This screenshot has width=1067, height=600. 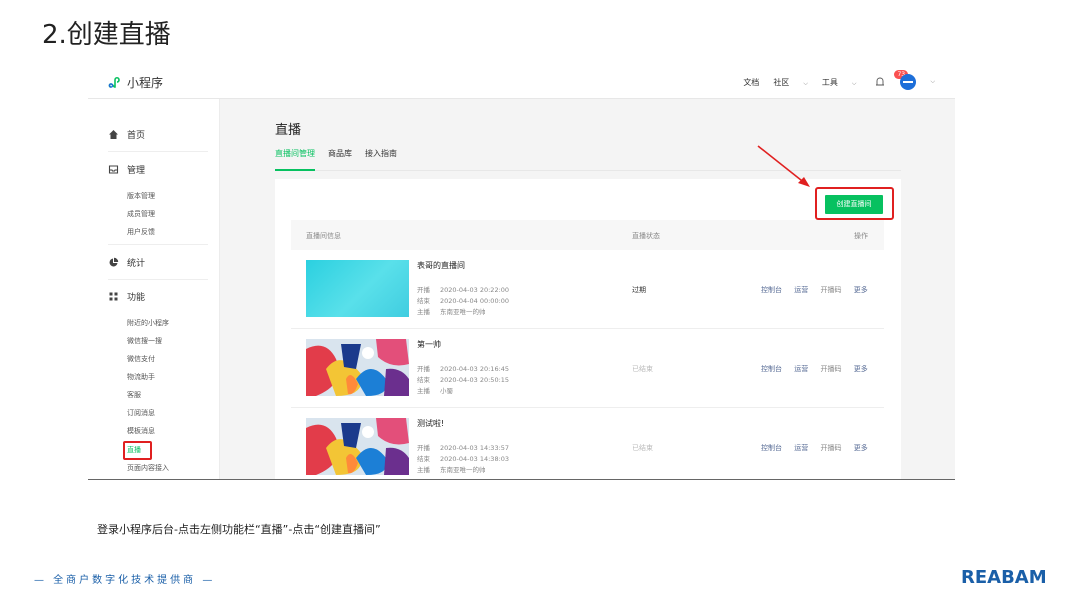 What do you see at coordinates (781, 82) in the screenshot?
I see `community-label: 社区` at bounding box center [781, 82].